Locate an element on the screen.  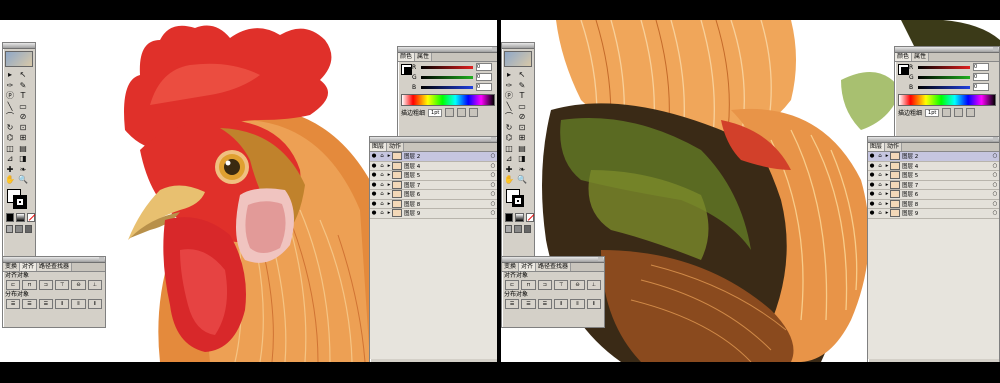
fill-stroke-swatches is located at coordinates (19, 200).